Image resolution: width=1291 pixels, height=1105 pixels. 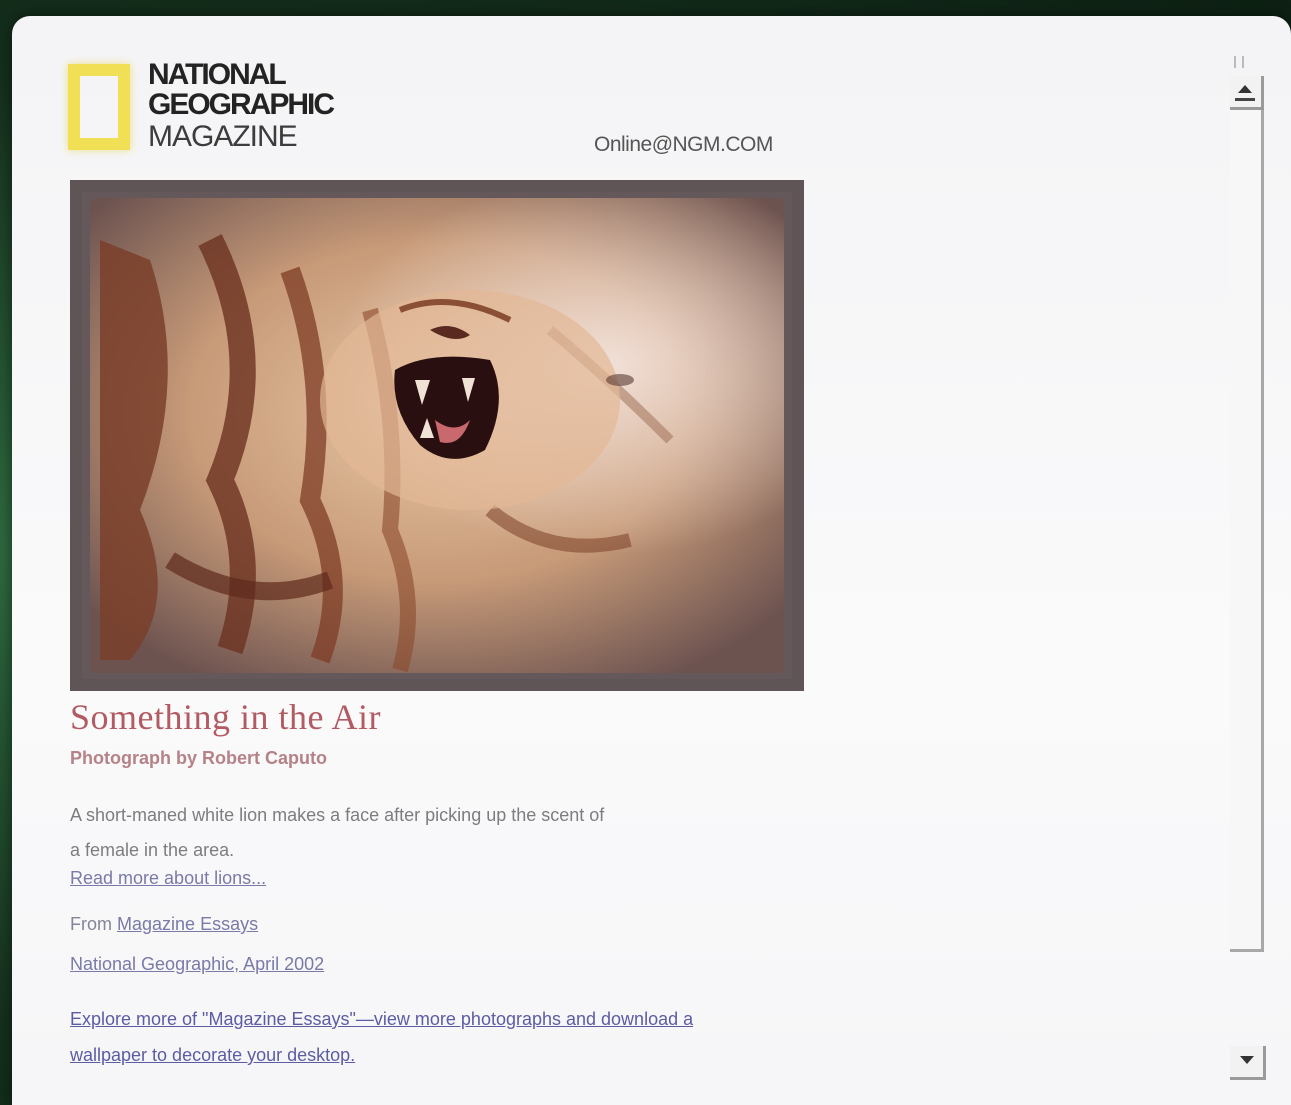 I want to click on photo-credit: Photograph by Robert Caputo, so click(x=198, y=758).